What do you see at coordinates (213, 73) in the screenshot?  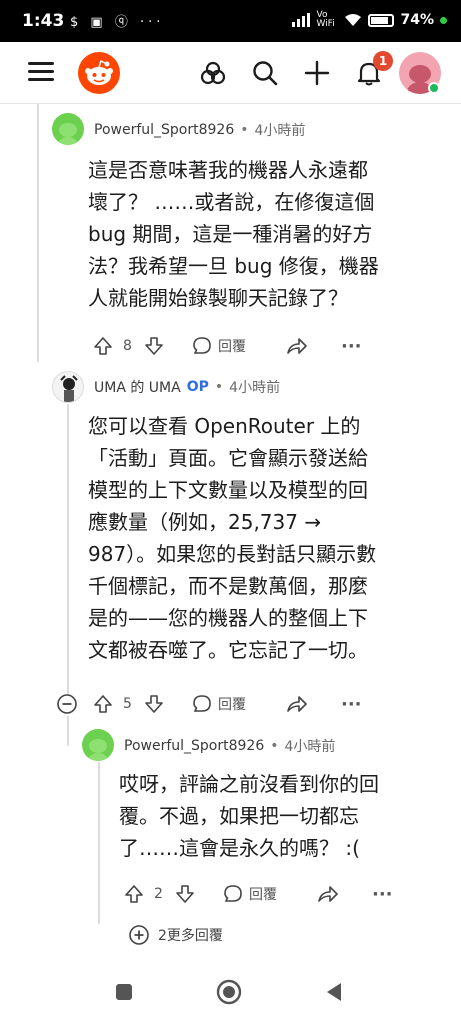 I see `communities-icon` at bounding box center [213, 73].